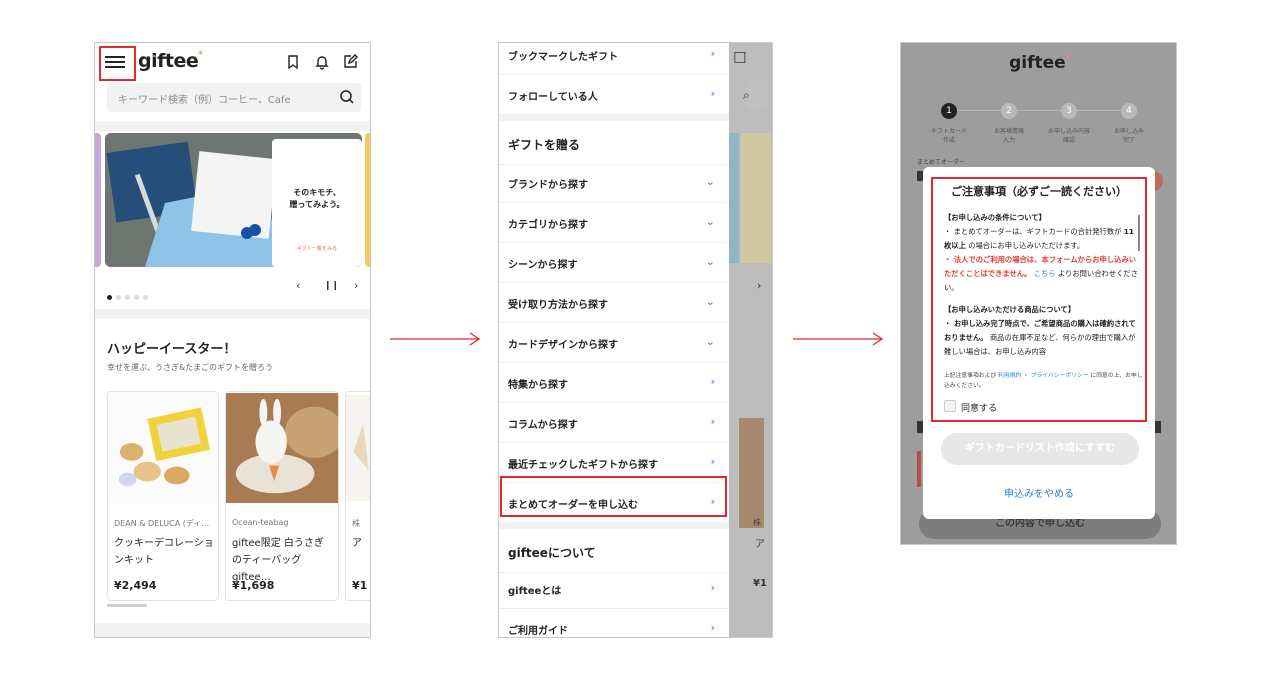  What do you see at coordinates (317, 198) in the screenshot?
I see `banner-text: そのキモチ、 贈ってみよう。` at bounding box center [317, 198].